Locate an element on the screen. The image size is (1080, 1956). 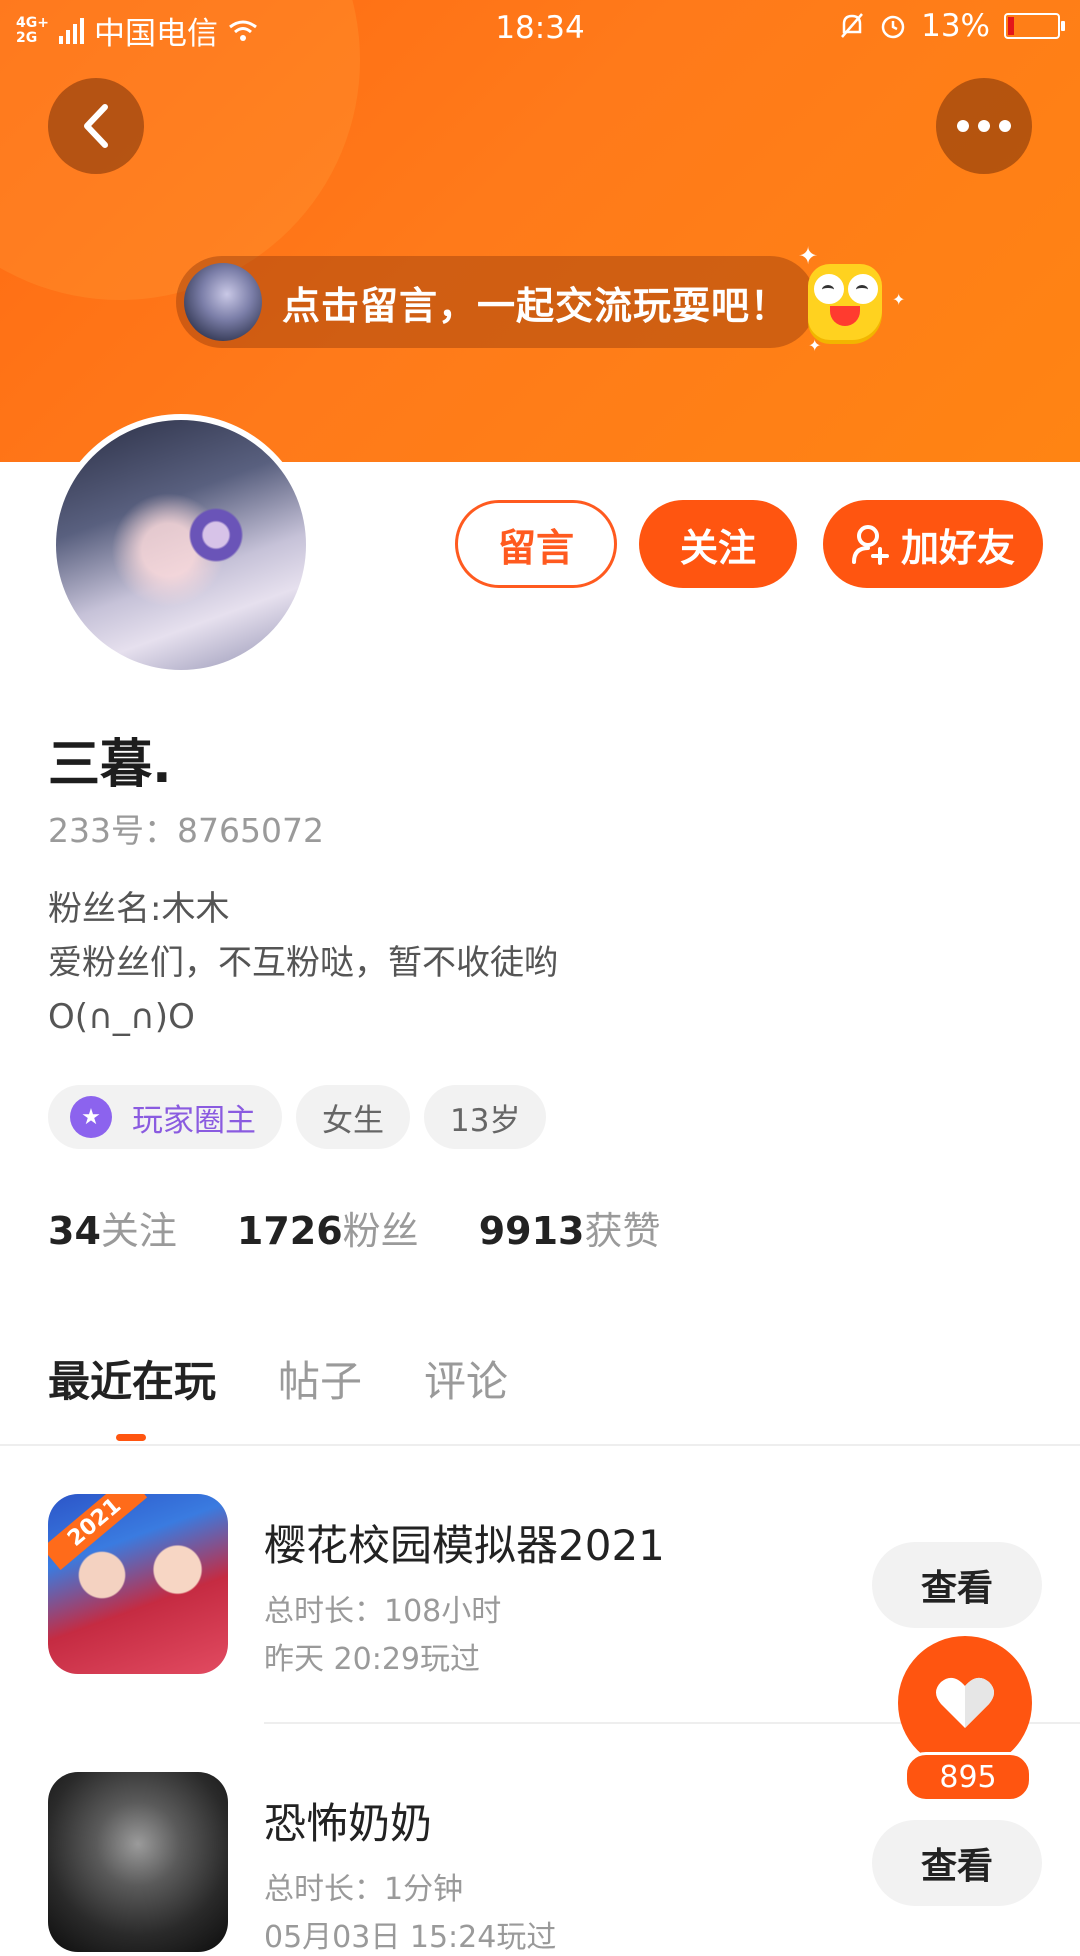
game-icon is located at coordinates (138, 1862).